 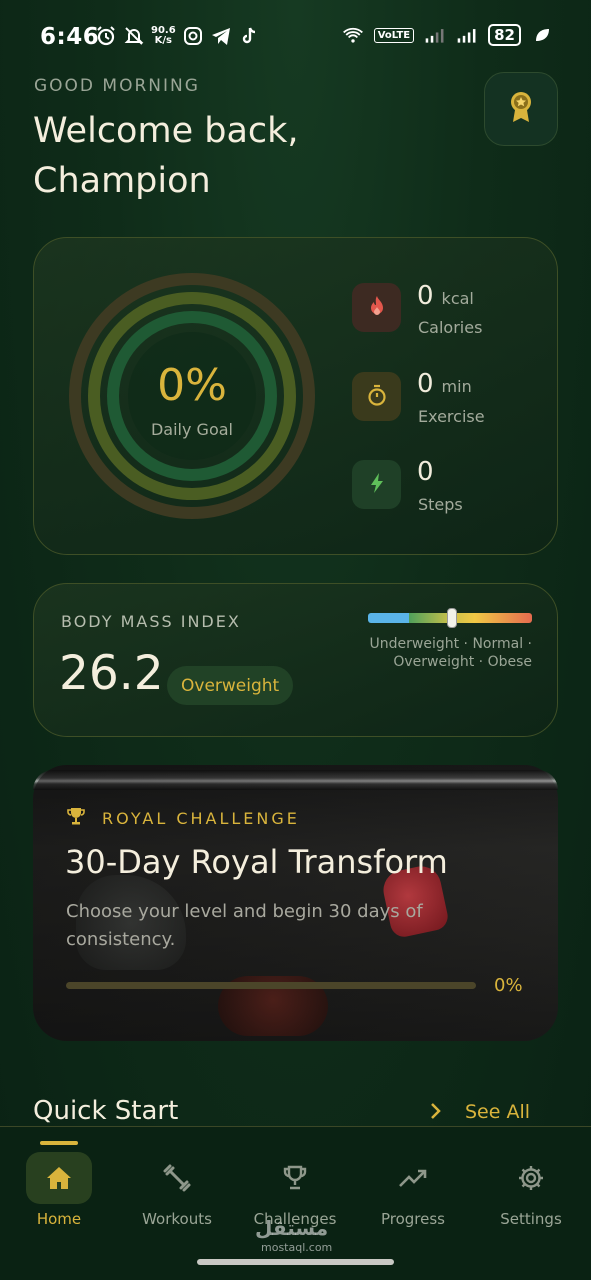 What do you see at coordinates (295, 1262) in the screenshot?
I see `home-gesture-bar` at bounding box center [295, 1262].